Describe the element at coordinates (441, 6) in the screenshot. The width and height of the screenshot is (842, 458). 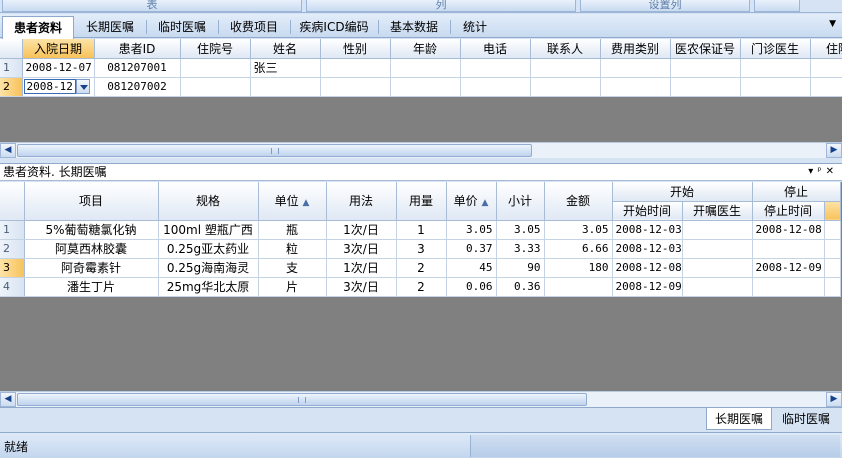
I see `column-button: 列` at that location.